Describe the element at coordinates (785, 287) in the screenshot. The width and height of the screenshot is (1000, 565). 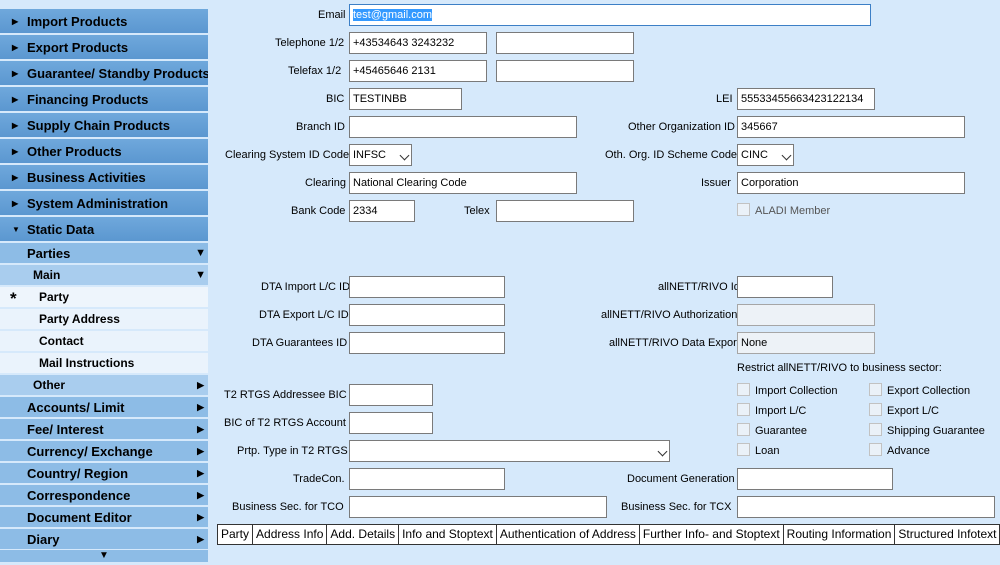
I see `allnett-id-field` at that location.